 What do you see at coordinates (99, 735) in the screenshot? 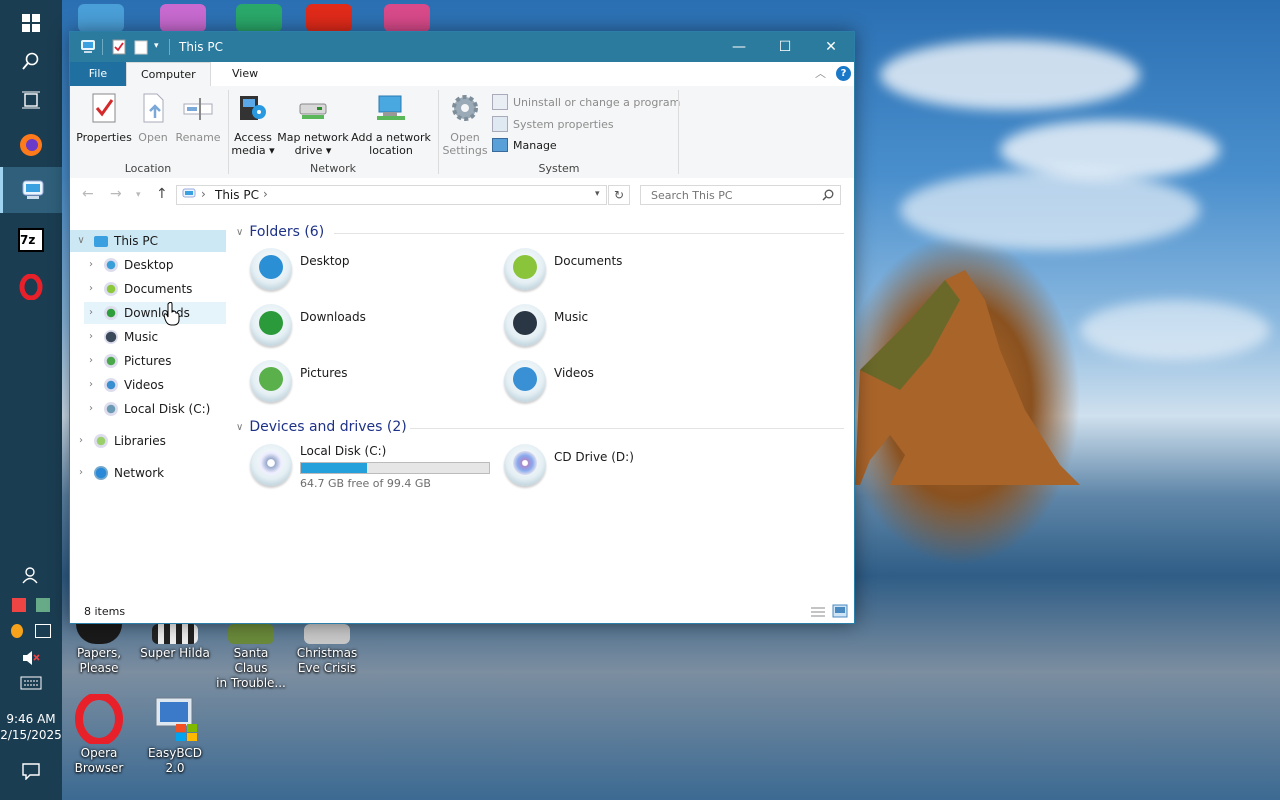
I see `desktop-icon-opera-browser: Opera Browser` at bounding box center [99, 735].